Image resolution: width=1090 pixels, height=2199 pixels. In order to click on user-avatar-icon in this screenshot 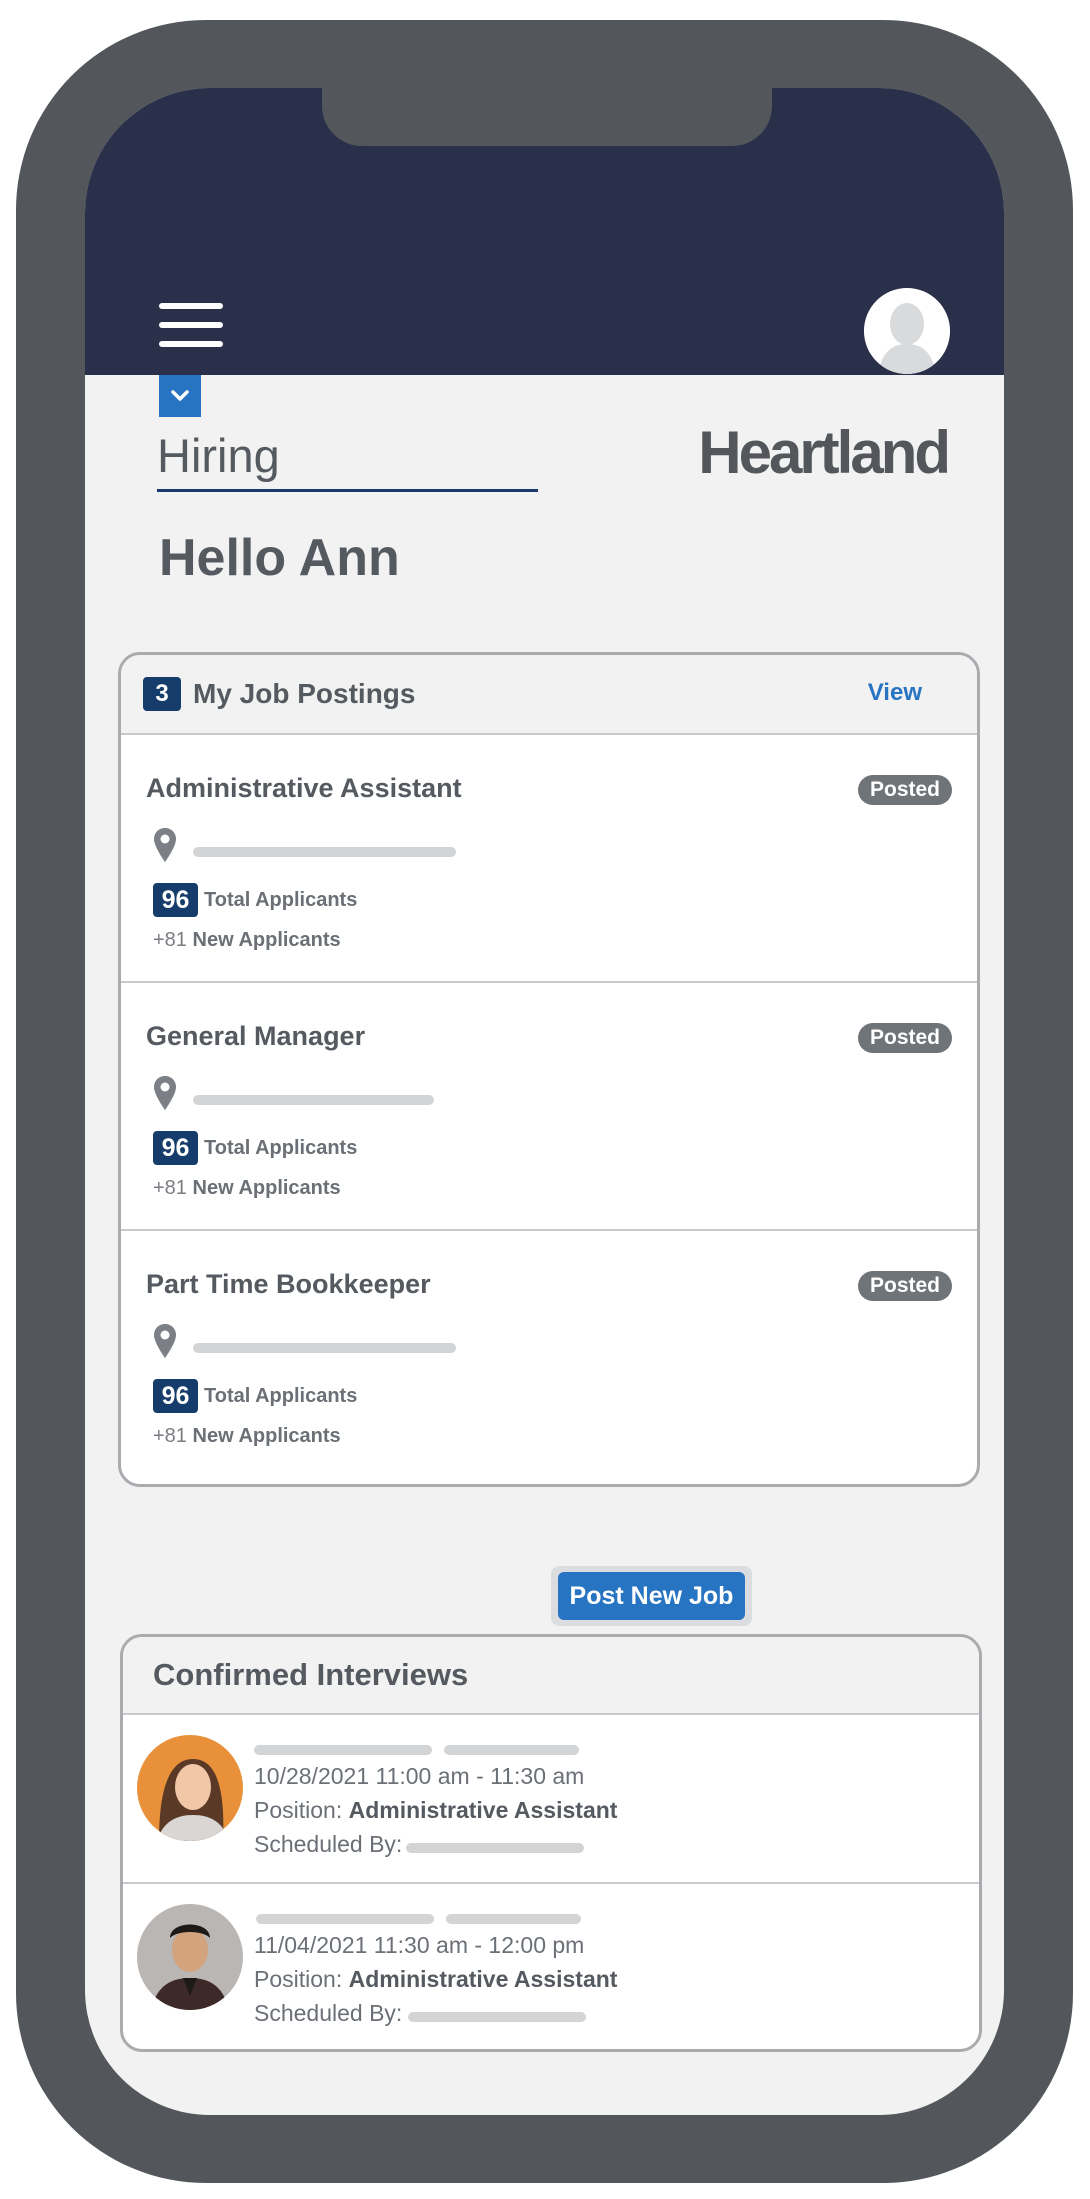, I will do `click(907, 331)`.